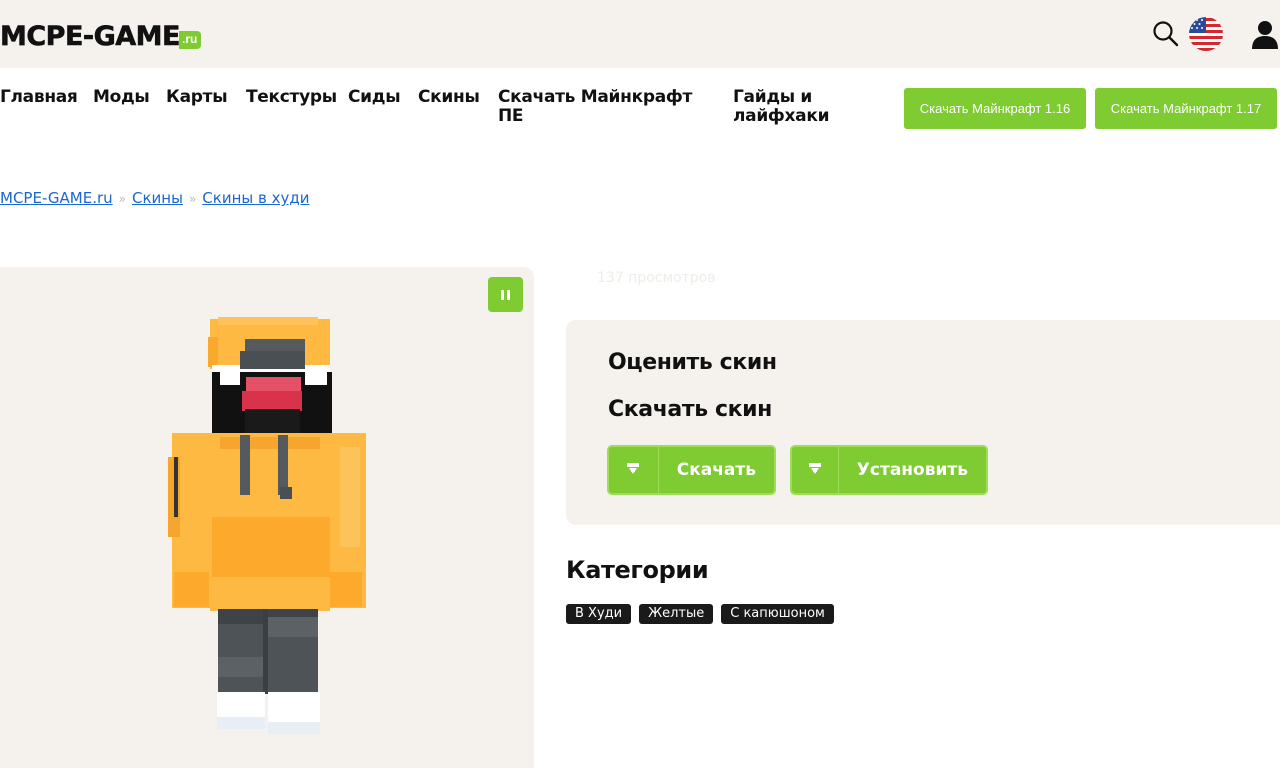 The image size is (1280, 768). What do you see at coordinates (716, 470) in the screenshot?
I see `download-button-label: Скачать` at bounding box center [716, 470].